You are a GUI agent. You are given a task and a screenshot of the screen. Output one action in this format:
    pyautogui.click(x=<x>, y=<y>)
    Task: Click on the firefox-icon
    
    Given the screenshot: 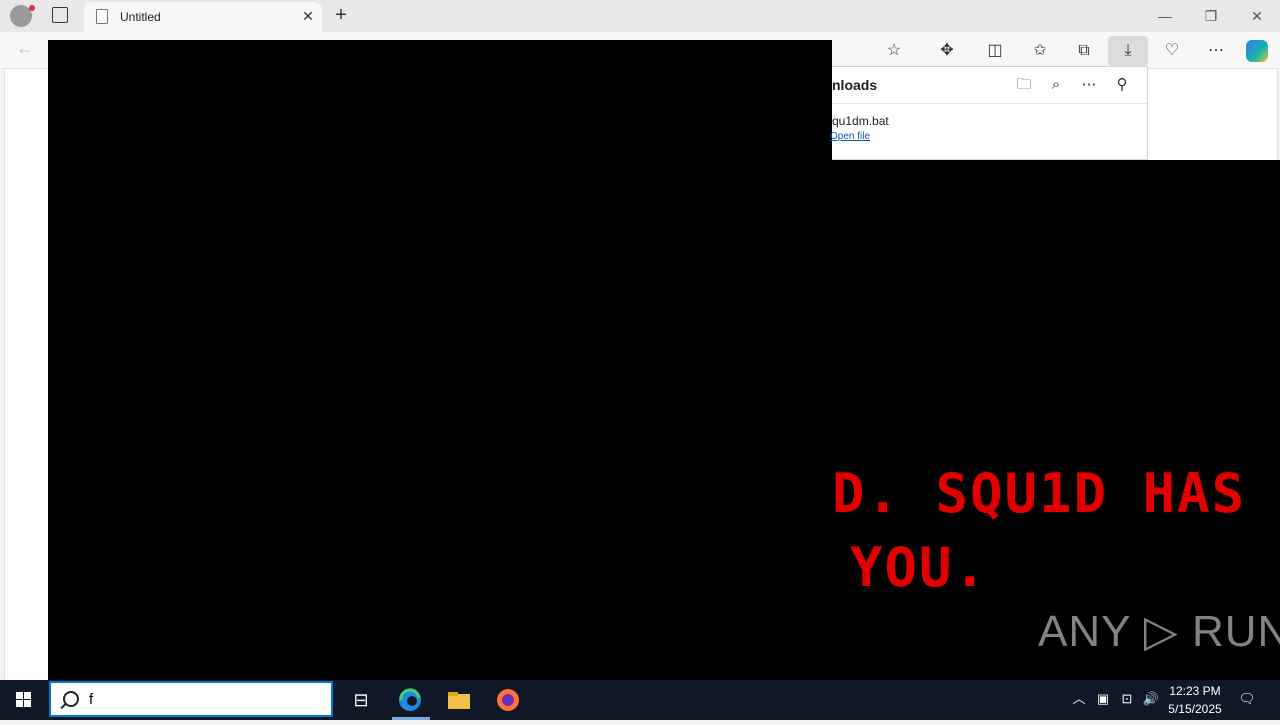 What is the action you would take?
    pyautogui.click(x=508, y=700)
    